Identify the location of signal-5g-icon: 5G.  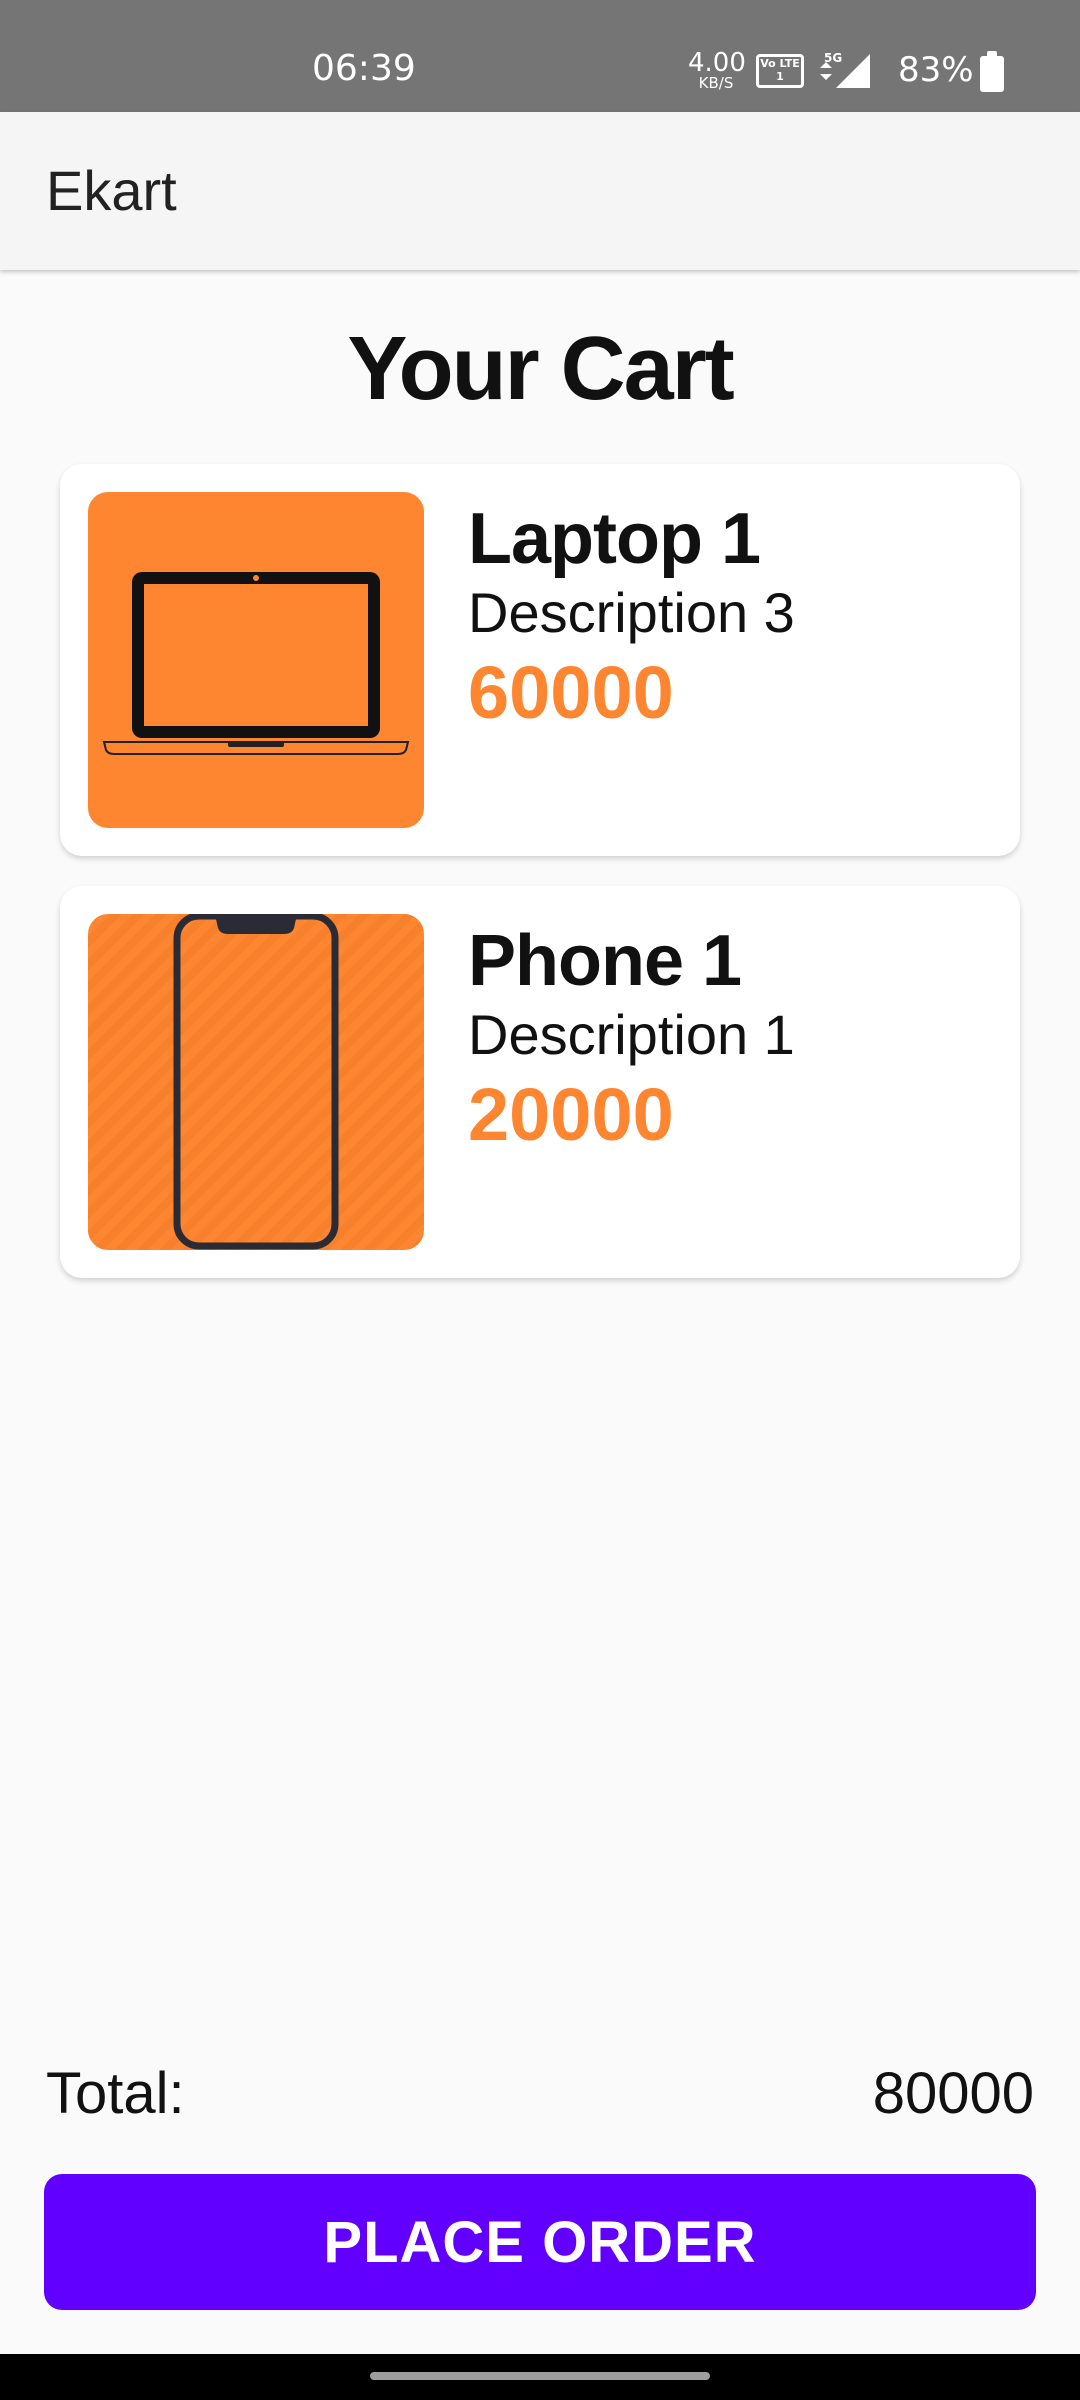
(845, 69).